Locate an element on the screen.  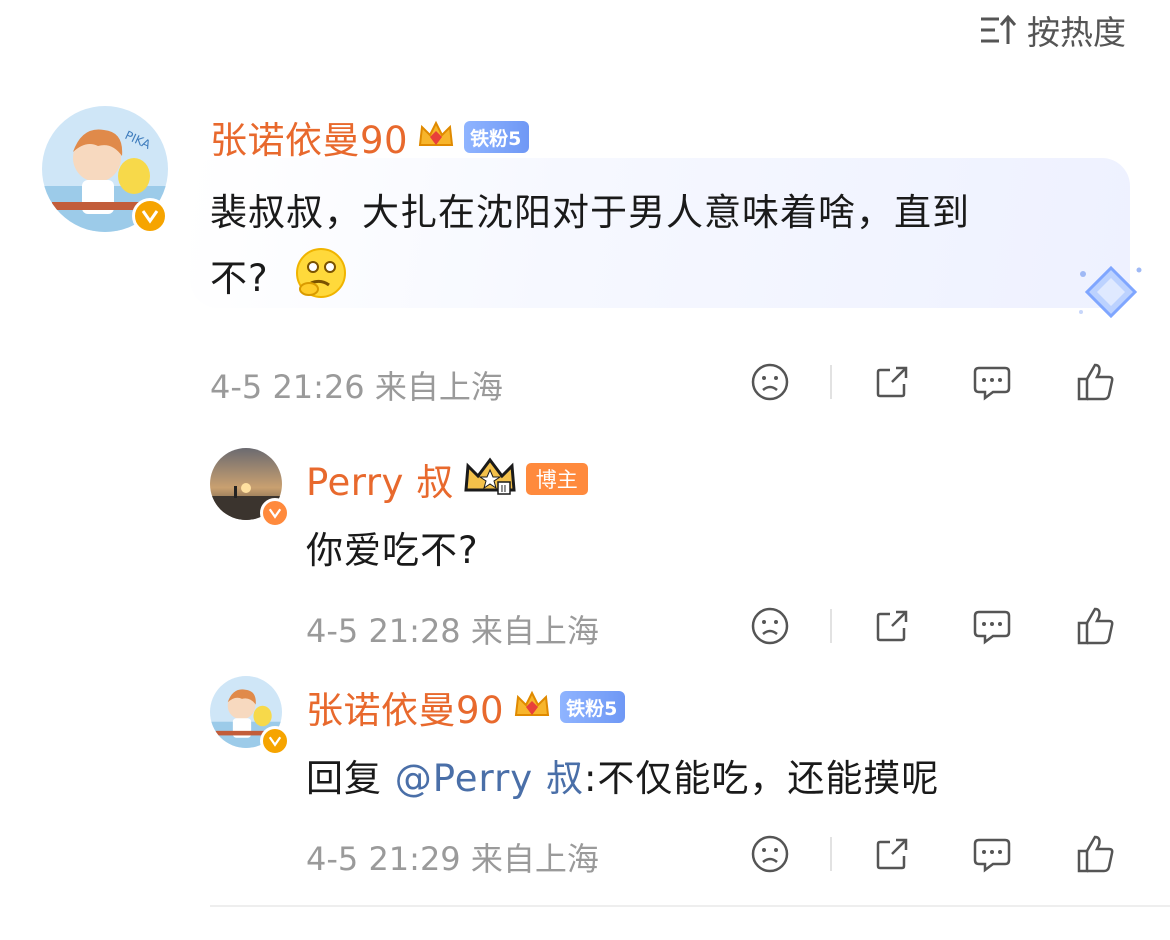
commenter-avatar: PIKA is located at coordinates (107, 171).